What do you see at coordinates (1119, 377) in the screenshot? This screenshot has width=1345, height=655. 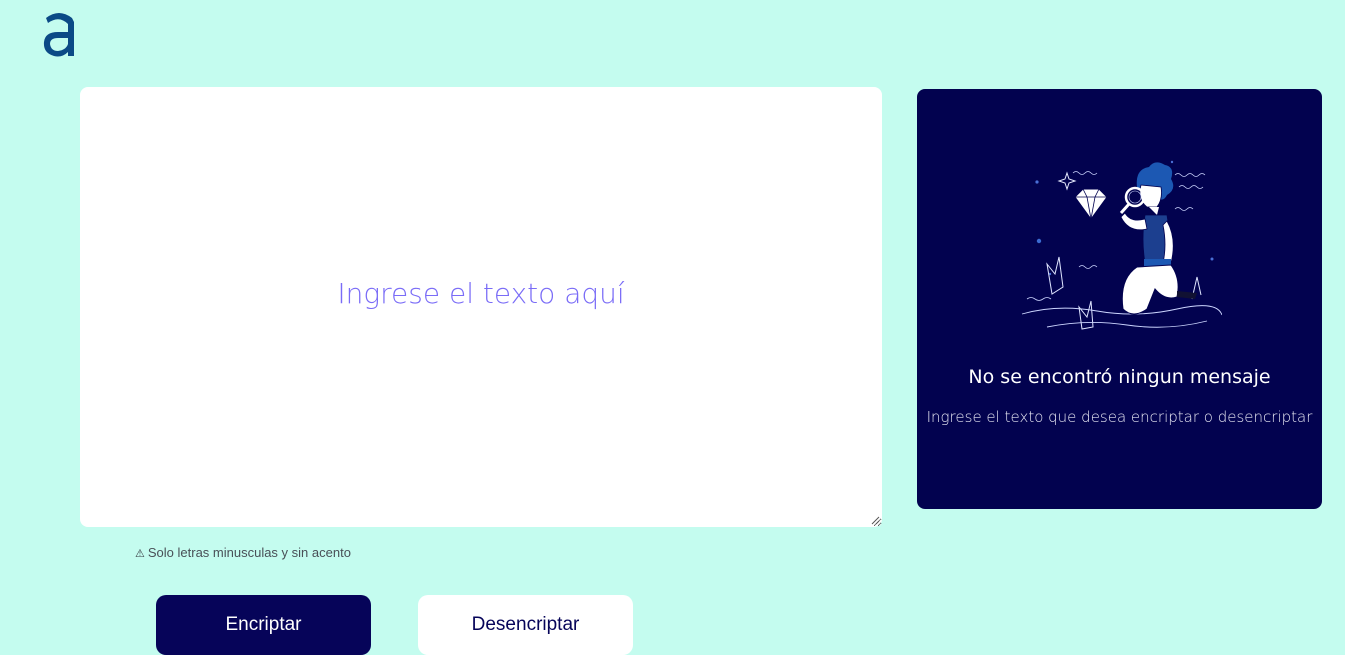 I see `output-title: No se encontró ningun mensaje` at bounding box center [1119, 377].